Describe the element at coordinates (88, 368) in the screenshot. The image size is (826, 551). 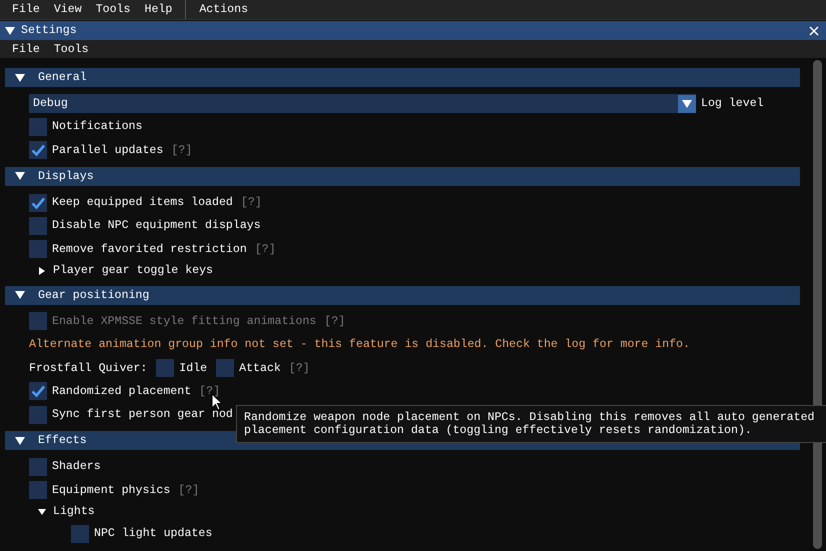
I see `field-label: Frostfall Quiver:` at that location.